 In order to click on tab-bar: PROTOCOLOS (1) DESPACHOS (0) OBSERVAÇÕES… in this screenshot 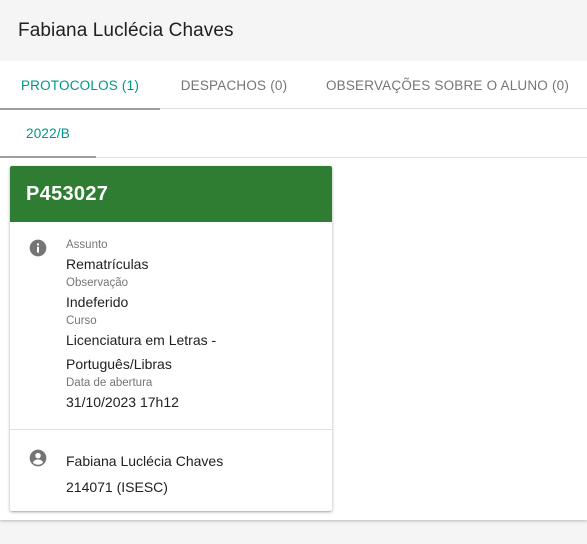, I will do `click(293, 85)`.